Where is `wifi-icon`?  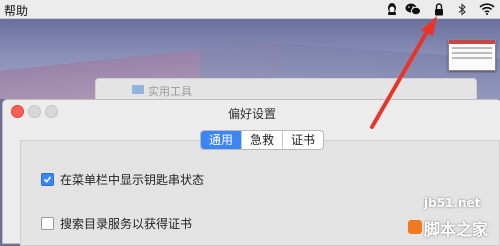
wifi-icon is located at coordinates (487, 9).